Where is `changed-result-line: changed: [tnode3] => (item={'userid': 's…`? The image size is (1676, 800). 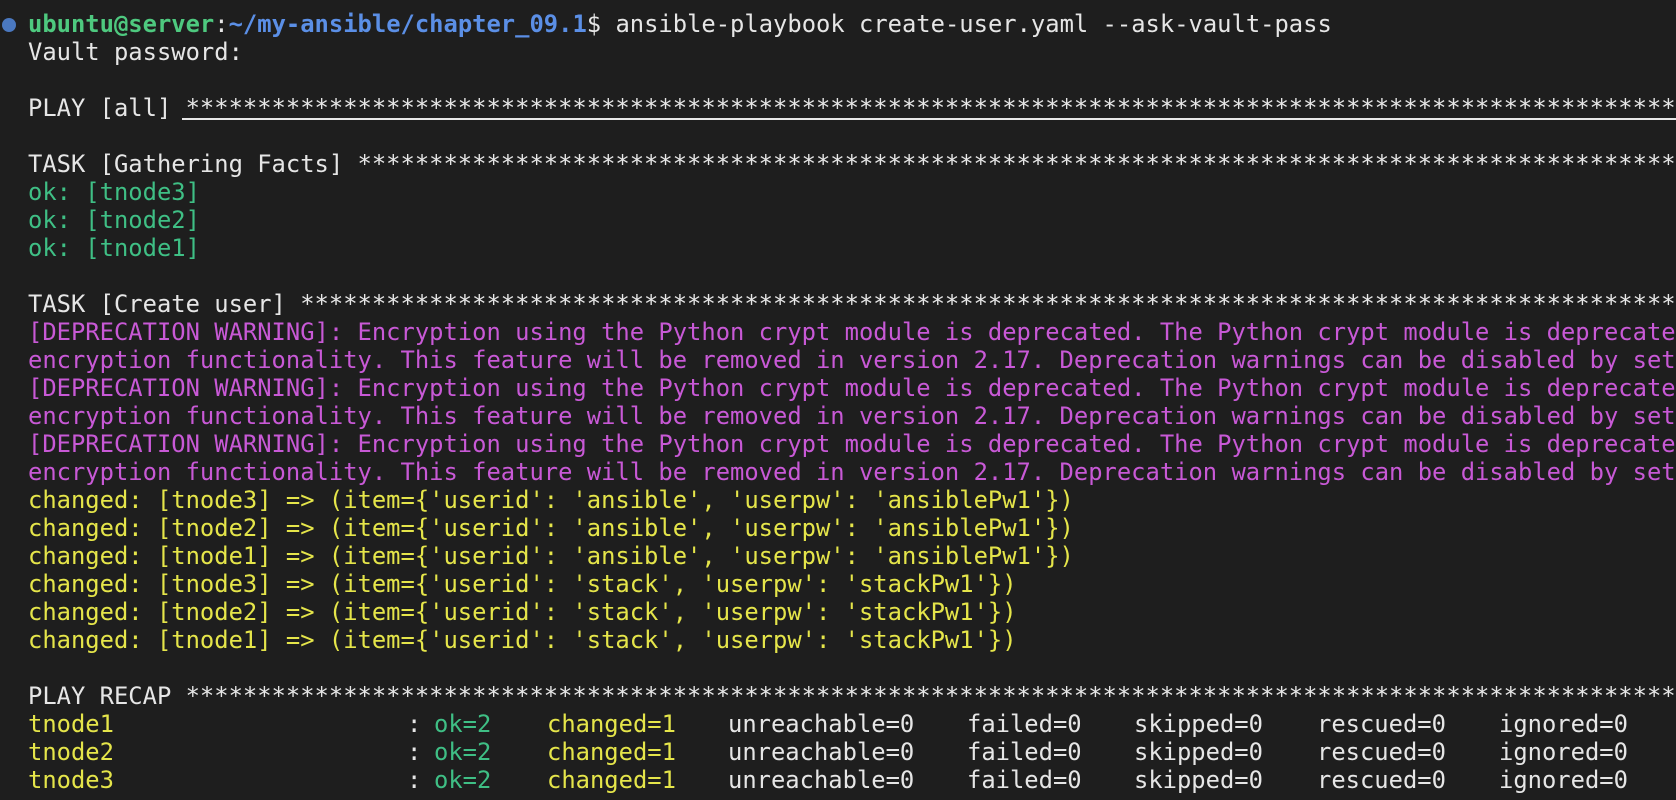
changed-result-line: changed: [tnode3] => (item={'userid': 's… is located at coordinates (522, 584).